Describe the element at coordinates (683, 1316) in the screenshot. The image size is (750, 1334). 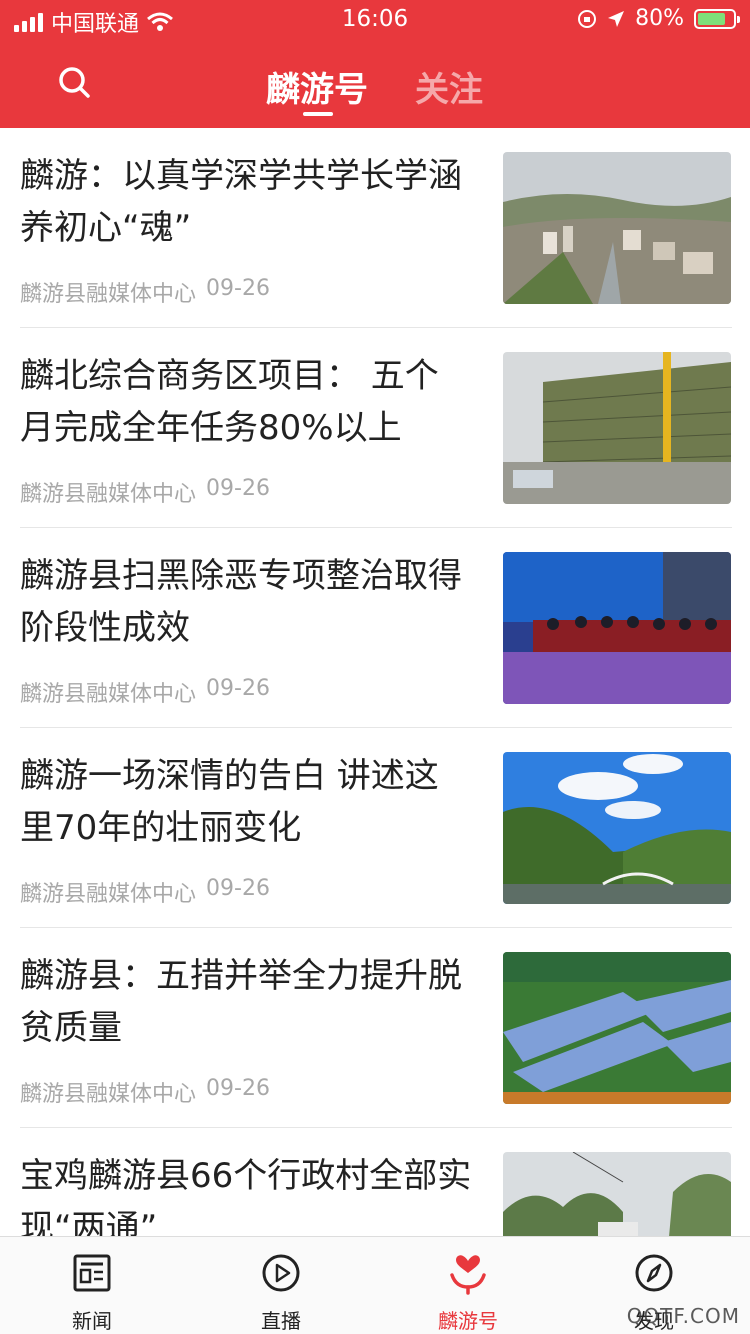
I see `watermark: QQTF.COM` at that location.